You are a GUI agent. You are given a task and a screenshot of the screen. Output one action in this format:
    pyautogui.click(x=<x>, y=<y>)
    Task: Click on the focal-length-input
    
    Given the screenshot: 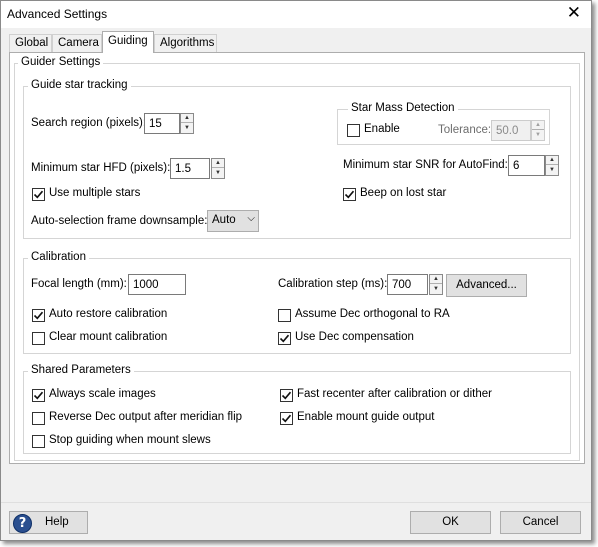 What is the action you would take?
    pyautogui.click(x=157, y=284)
    